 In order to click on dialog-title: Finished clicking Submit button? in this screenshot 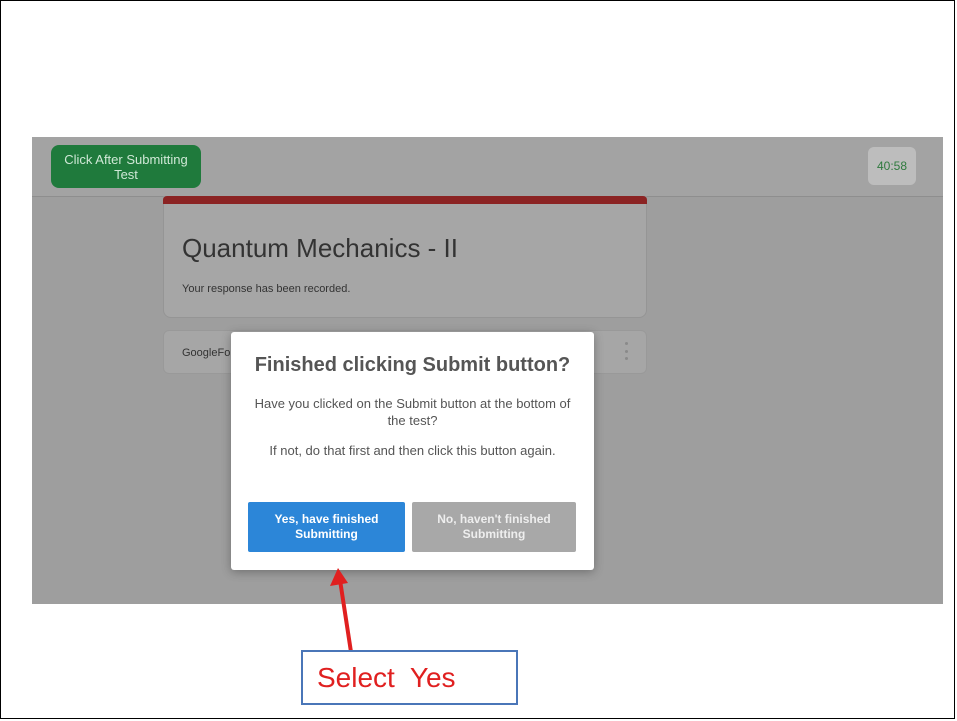, I will do `click(412, 365)`.